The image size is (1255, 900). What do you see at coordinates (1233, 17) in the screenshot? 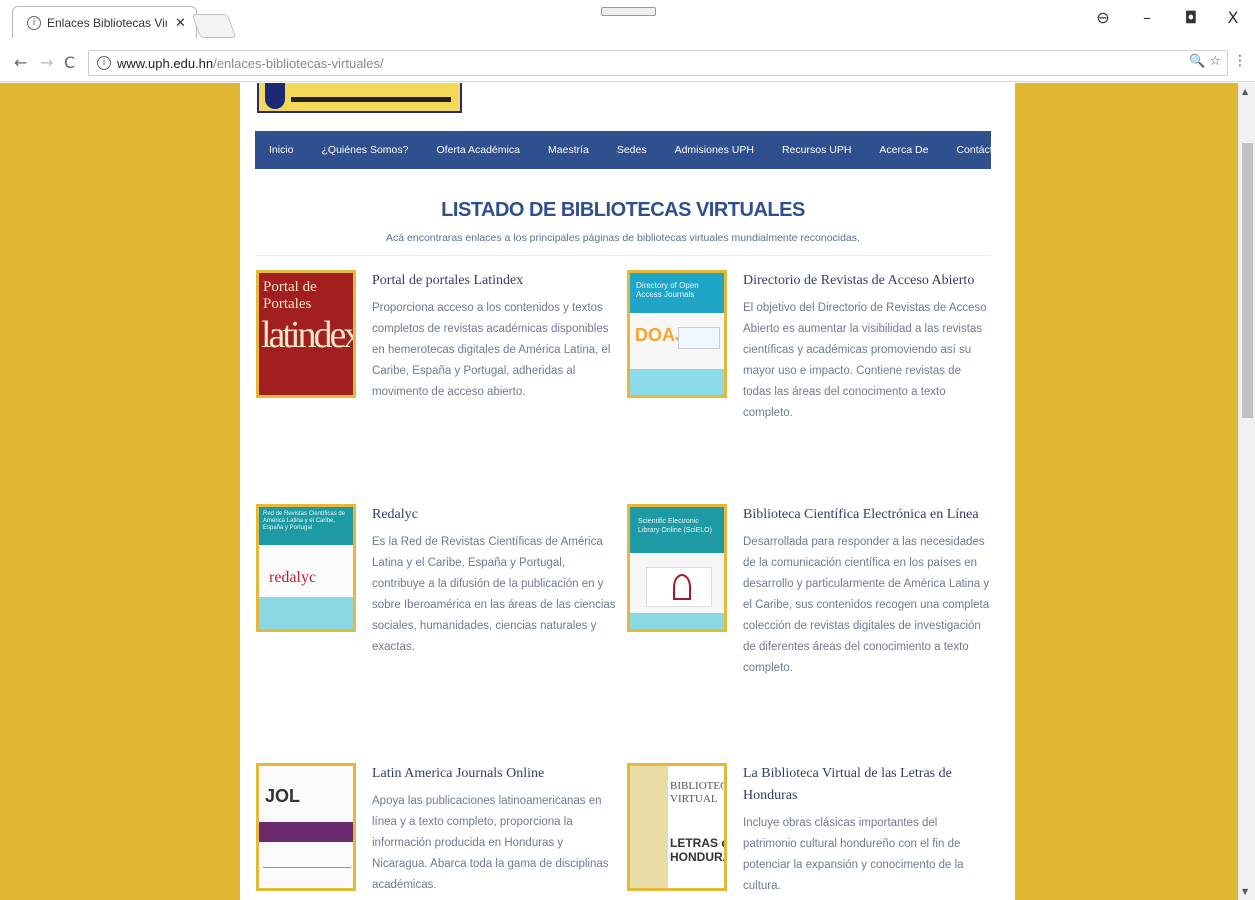
I see `close-window-button: X` at bounding box center [1233, 17].